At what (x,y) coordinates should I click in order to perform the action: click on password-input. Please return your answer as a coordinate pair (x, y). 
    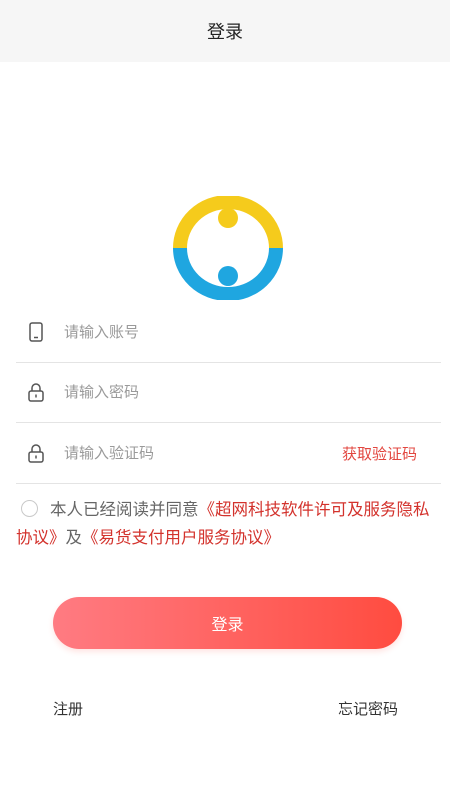
    Looking at the image, I should click on (252, 392).